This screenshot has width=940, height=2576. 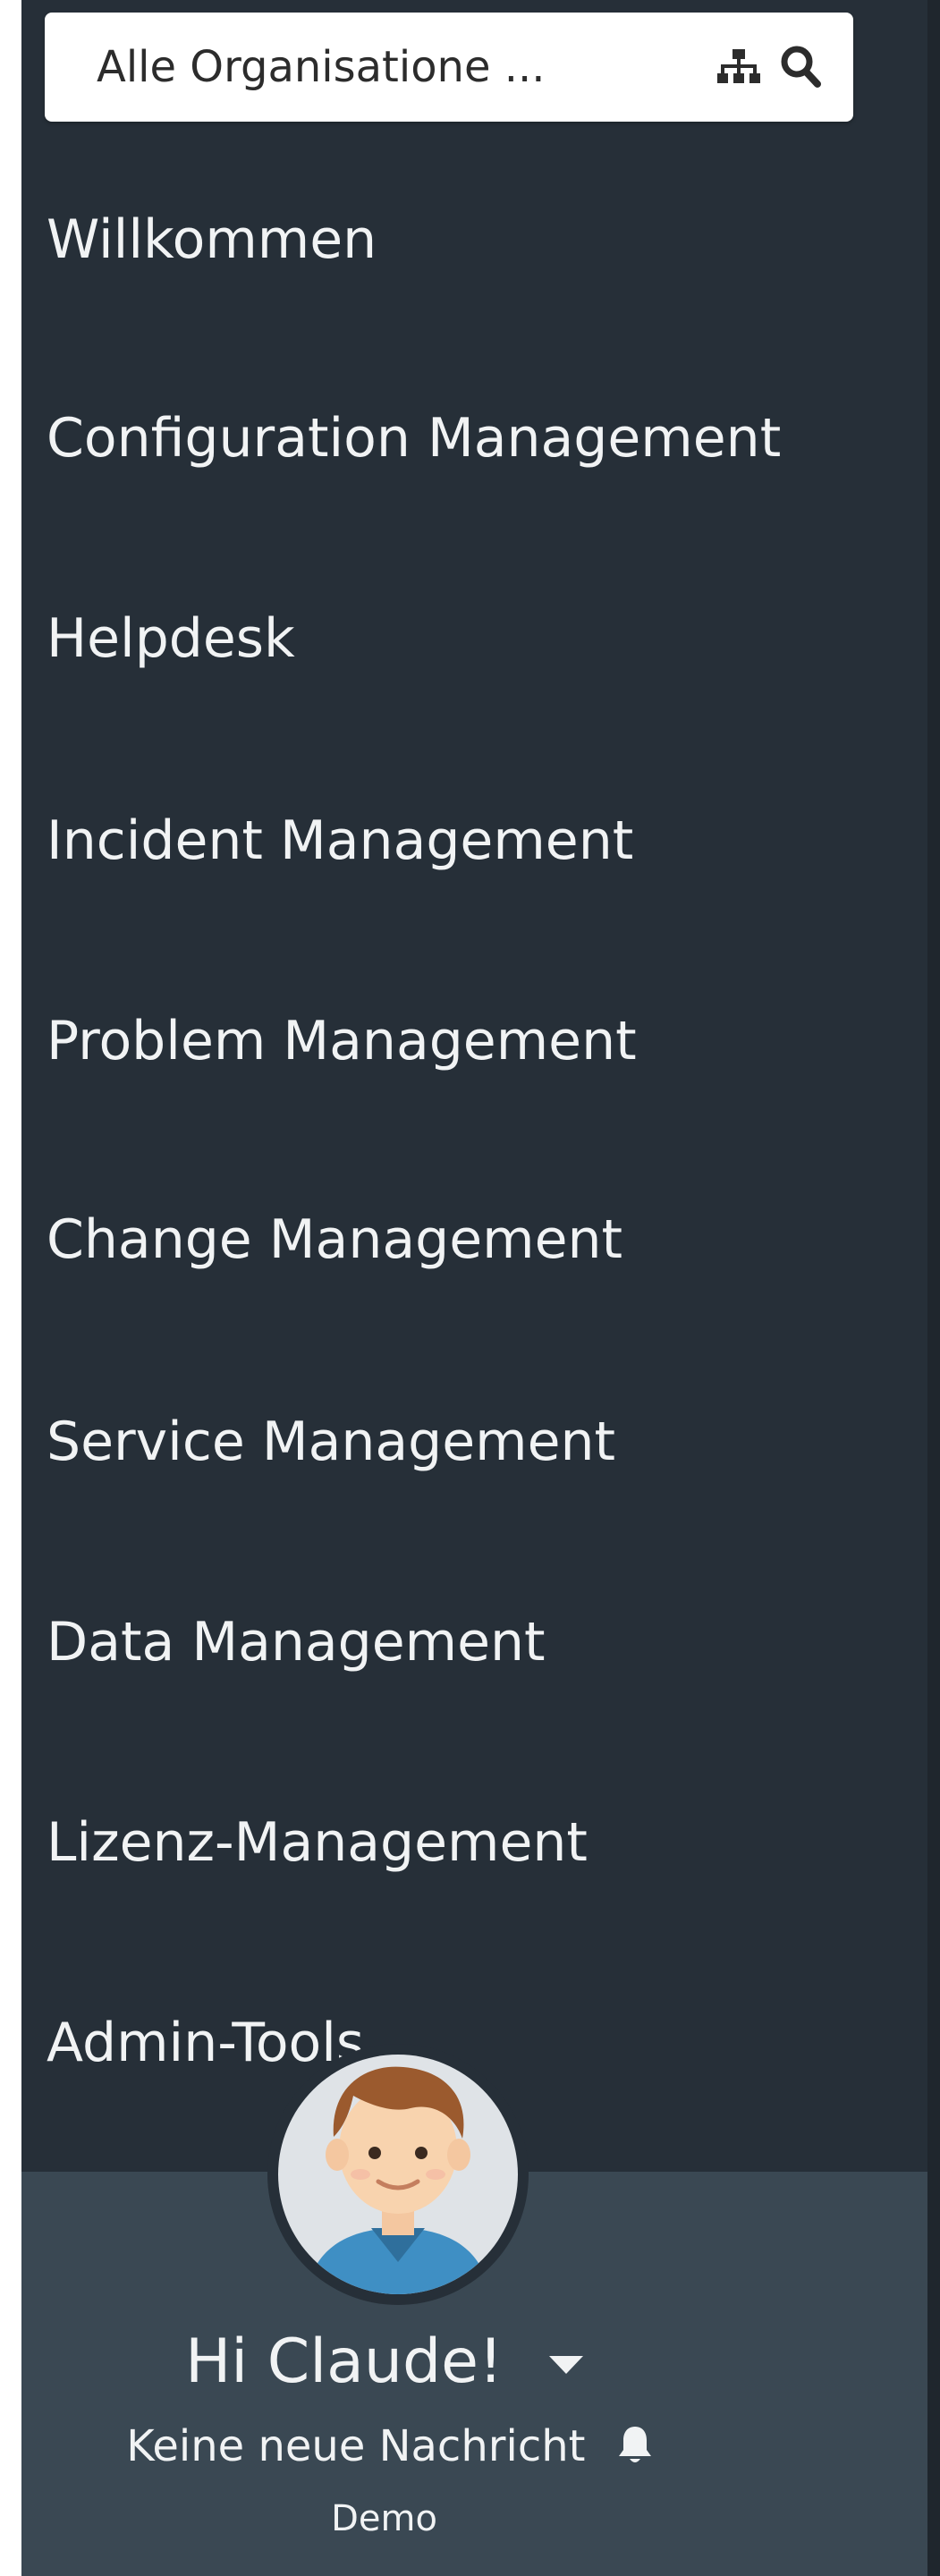 I want to click on nav-item-problem-management: Problem Management, so click(x=342, y=1041).